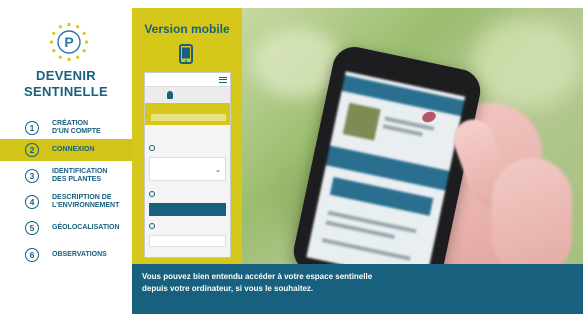 The image size is (583, 314). What do you see at coordinates (32, 176) in the screenshot?
I see `step-number: 3` at bounding box center [32, 176].